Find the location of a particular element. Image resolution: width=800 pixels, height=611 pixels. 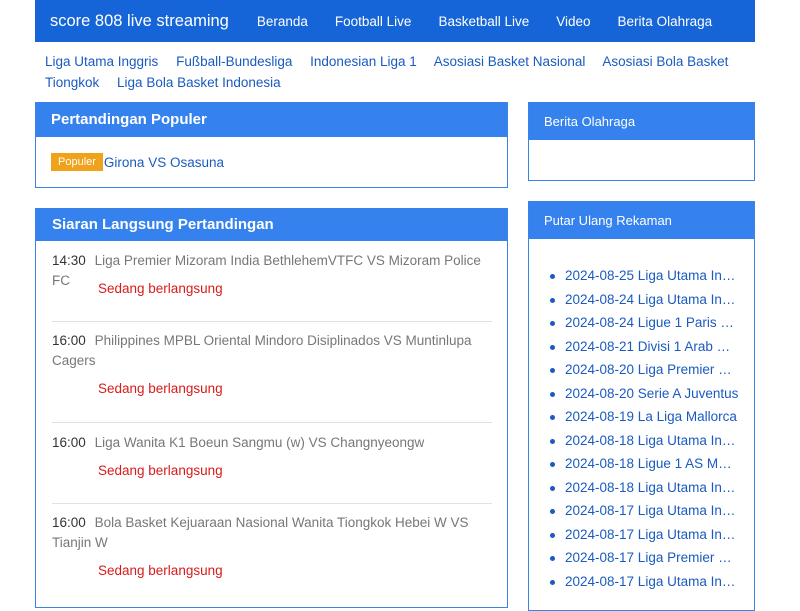

nav-beranda: Beranda is located at coordinates (282, 21).